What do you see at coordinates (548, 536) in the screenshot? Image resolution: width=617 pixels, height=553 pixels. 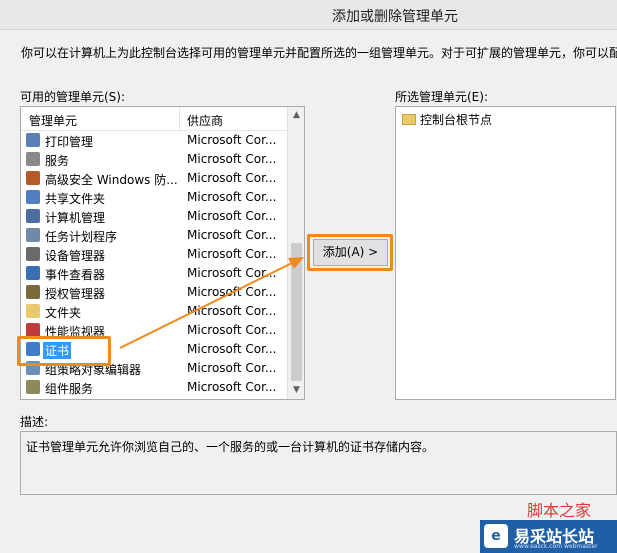 I see `watermark-logo: e 易采站长站 www.easck.com webmaster` at bounding box center [548, 536].